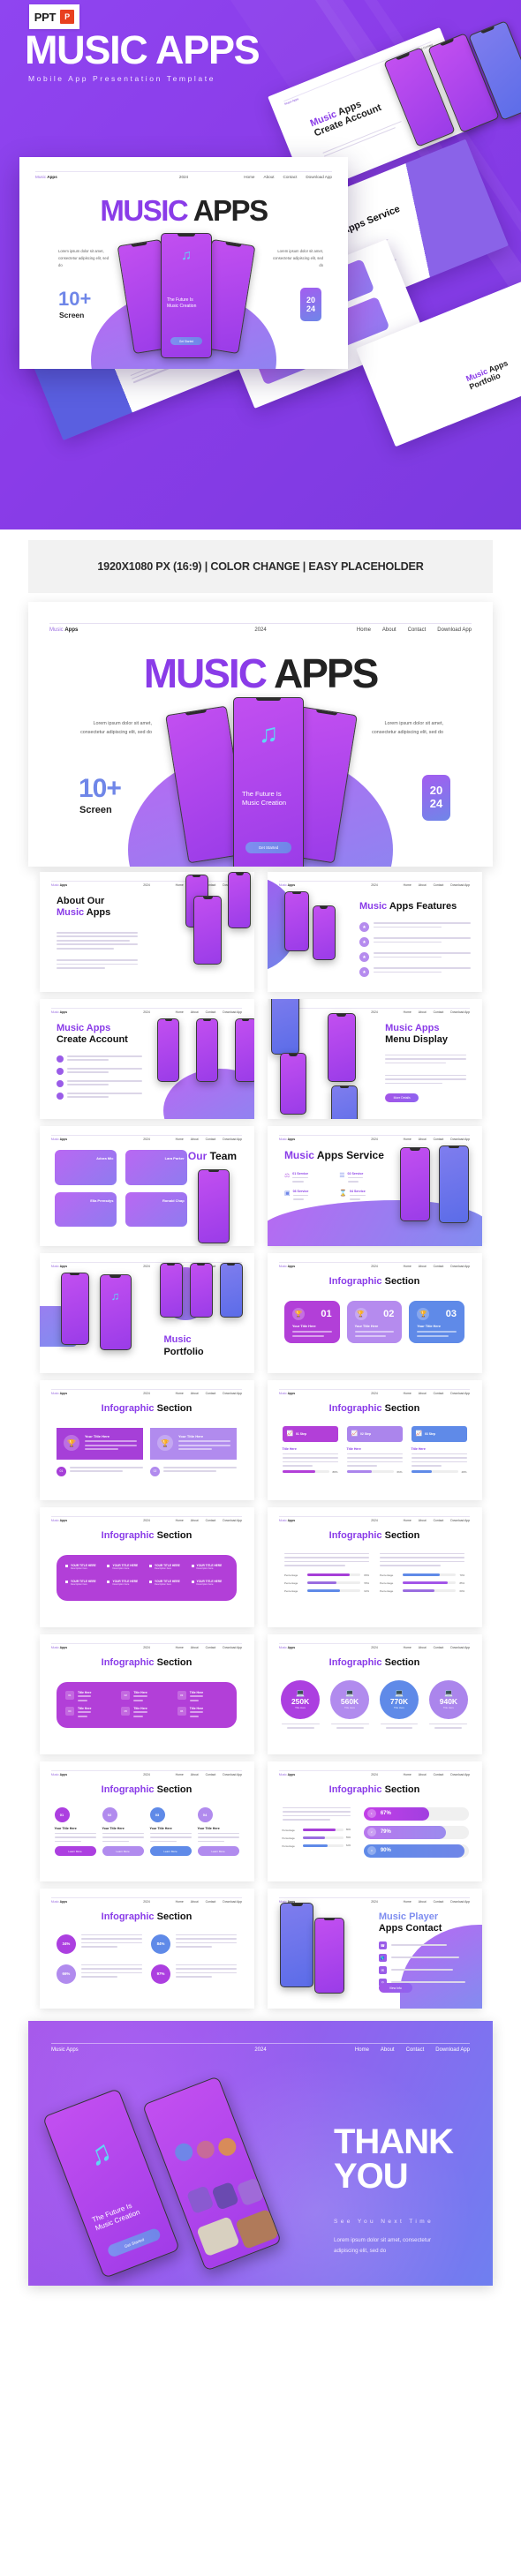 This screenshot has height=2576, width=521. I want to click on info-card: 🏆 01 Your Title Here, so click(311, 1322).